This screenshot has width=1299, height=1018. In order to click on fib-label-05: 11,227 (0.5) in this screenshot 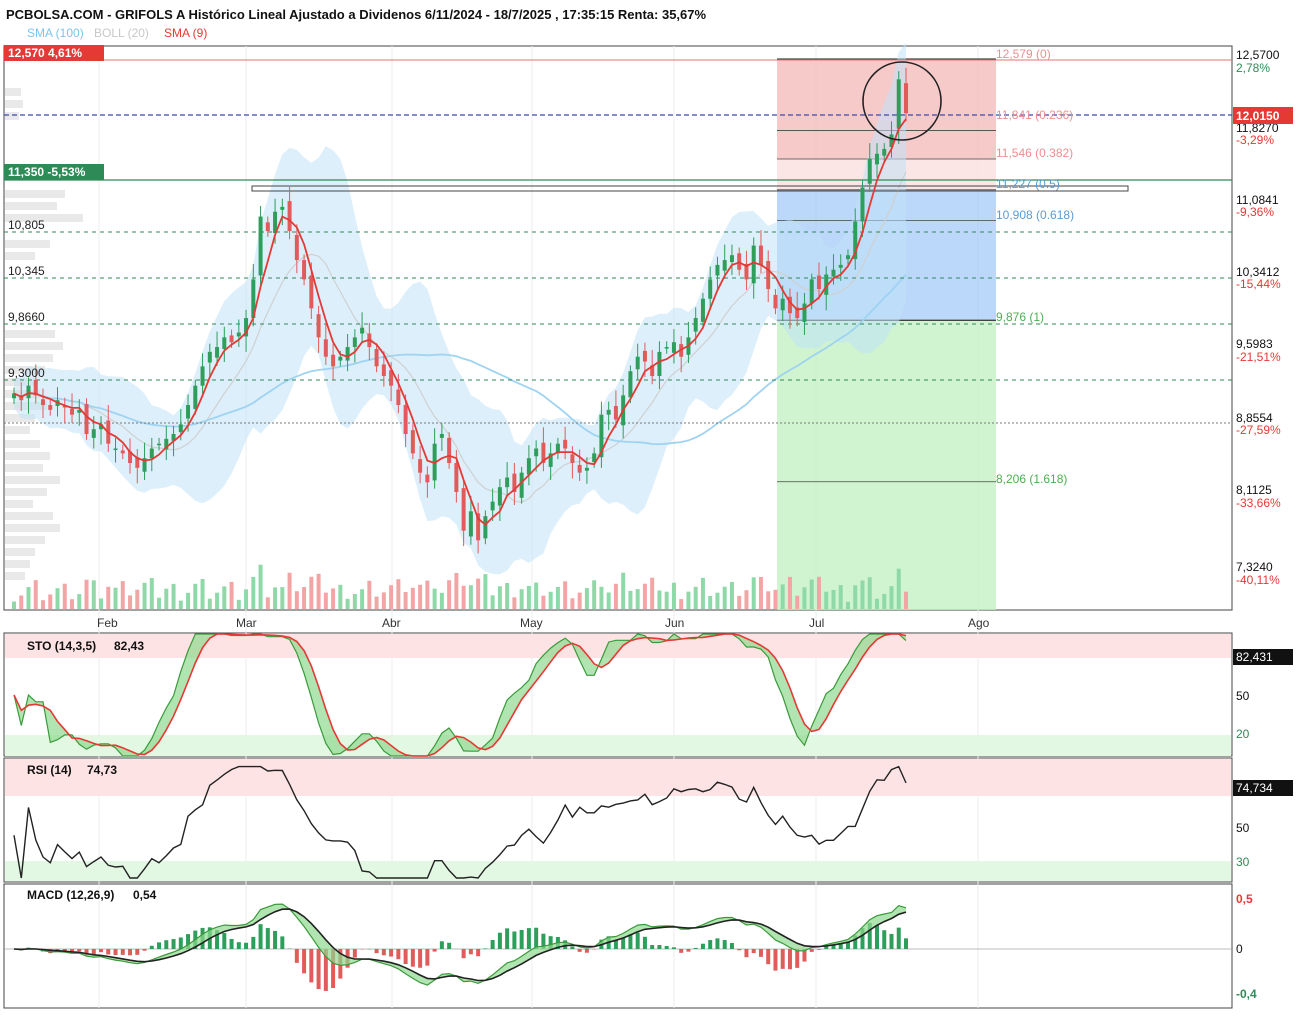, I will do `click(1028, 184)`.